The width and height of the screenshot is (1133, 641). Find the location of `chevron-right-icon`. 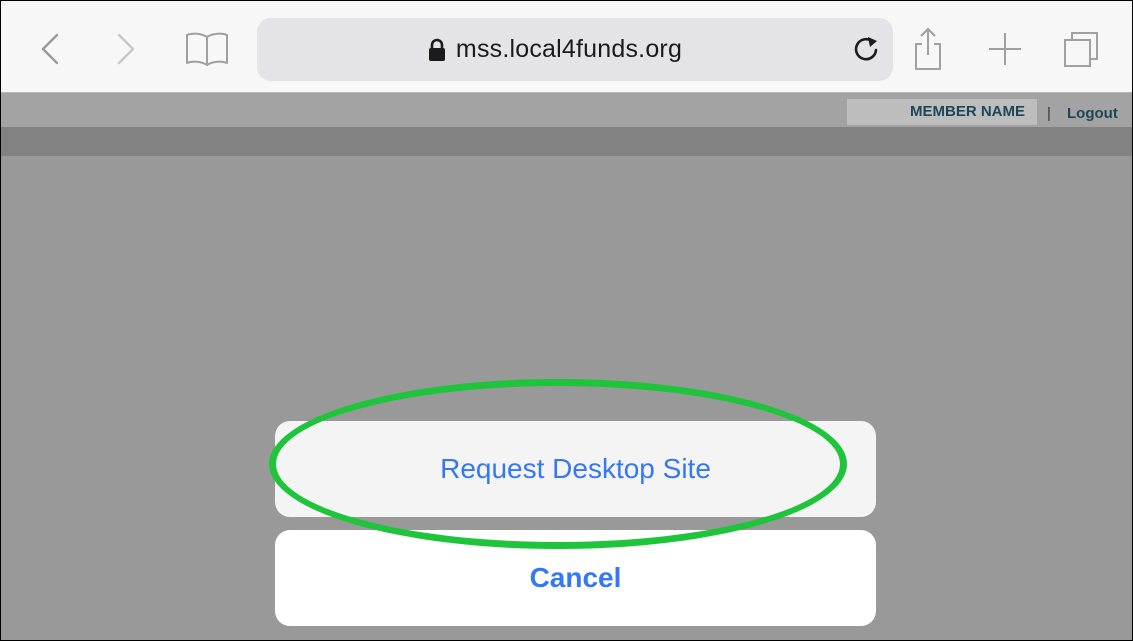

chevron-right-icon is located at coordinates (125, 49).